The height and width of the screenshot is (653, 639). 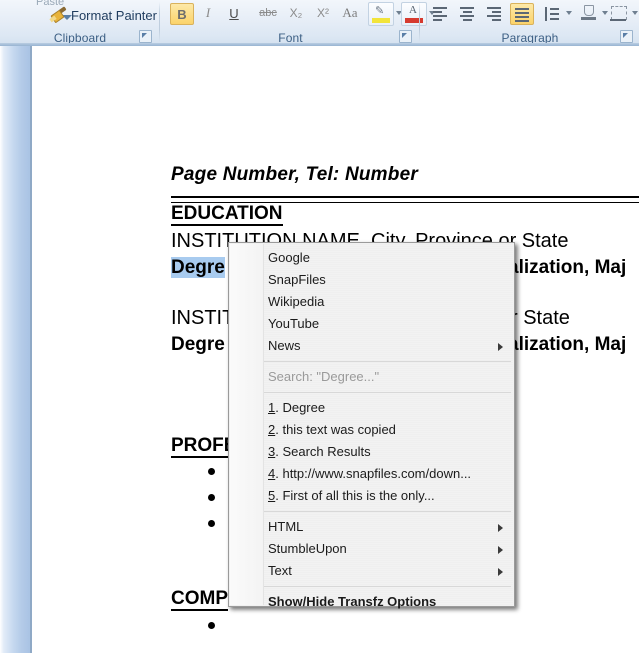 What do you see at coordinates (567, 344) in the screenshot?
I see `education-entry-2-degree-tail: alization, Maj` at bounding box center [567, 344].